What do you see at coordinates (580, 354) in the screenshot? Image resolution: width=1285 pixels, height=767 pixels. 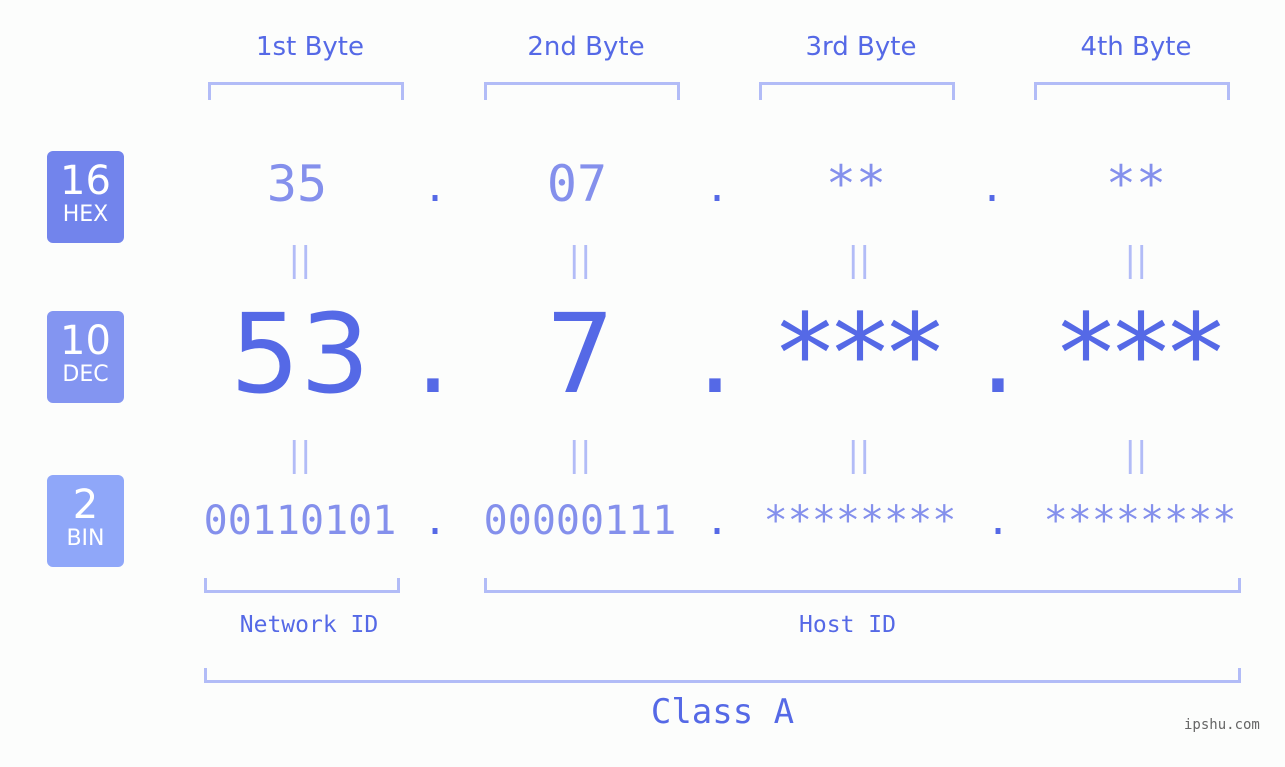 I see `dec-byte-2: 7` at bounding box center [580, 354].